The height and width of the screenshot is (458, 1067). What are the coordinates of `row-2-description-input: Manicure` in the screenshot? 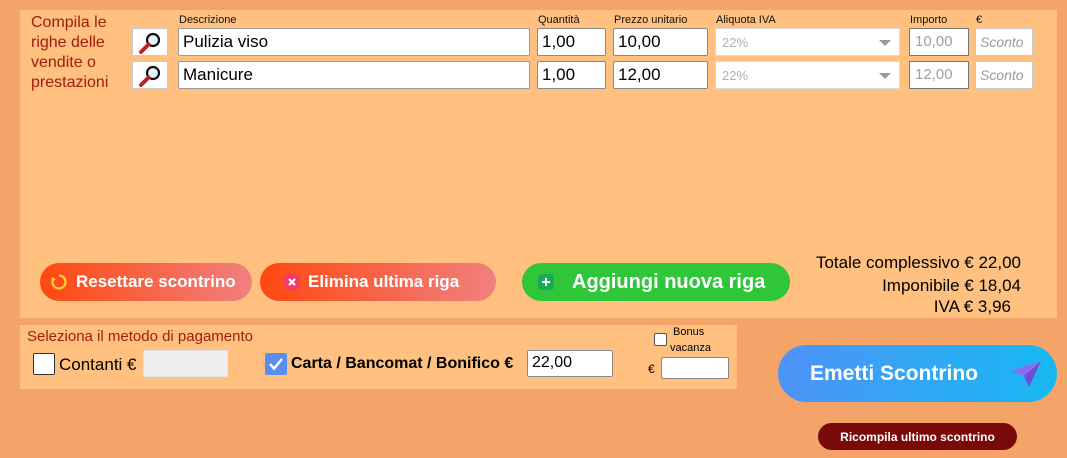 It's located at (354, 75).